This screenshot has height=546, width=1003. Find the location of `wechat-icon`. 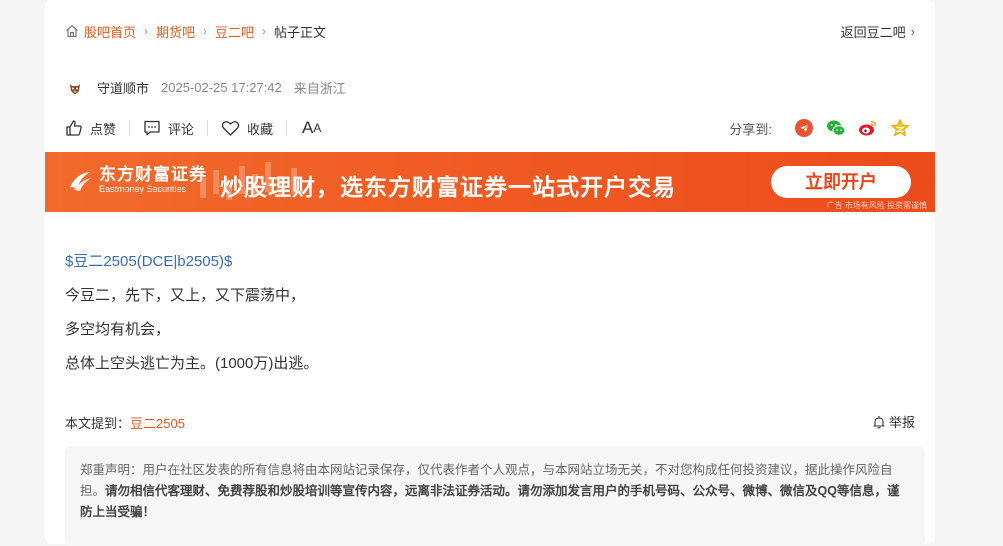

wechat-icon is located at coordinates (836, 128).